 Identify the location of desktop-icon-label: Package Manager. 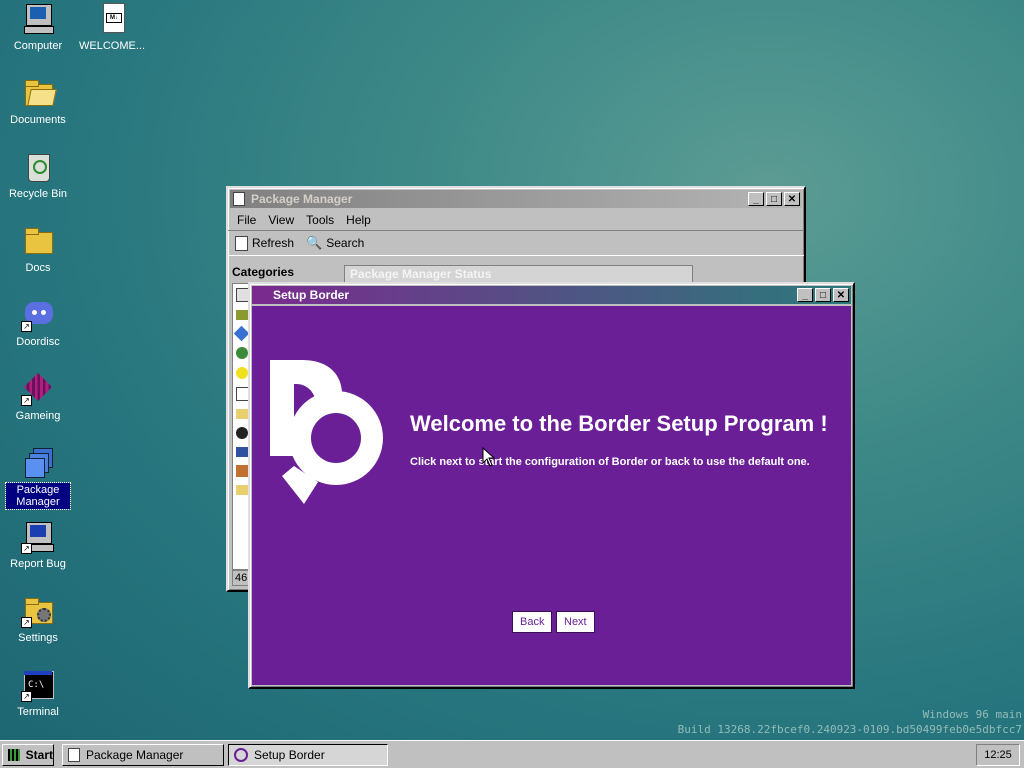
(38, 496).